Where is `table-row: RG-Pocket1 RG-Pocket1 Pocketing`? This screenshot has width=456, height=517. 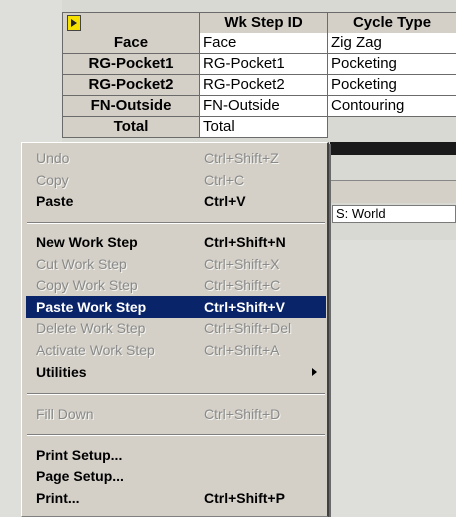
table-row: RG-Pocket1 RG-Pocket1 Pocketing is located at coordinates (259, 64).